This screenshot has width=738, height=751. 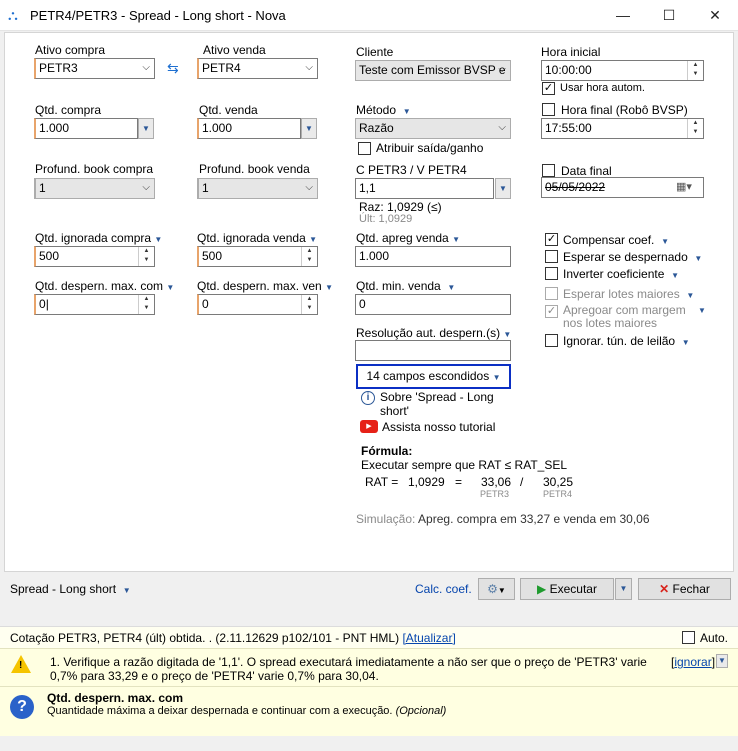 I want to click on minimize-button: —, so click(x=623, y=15).